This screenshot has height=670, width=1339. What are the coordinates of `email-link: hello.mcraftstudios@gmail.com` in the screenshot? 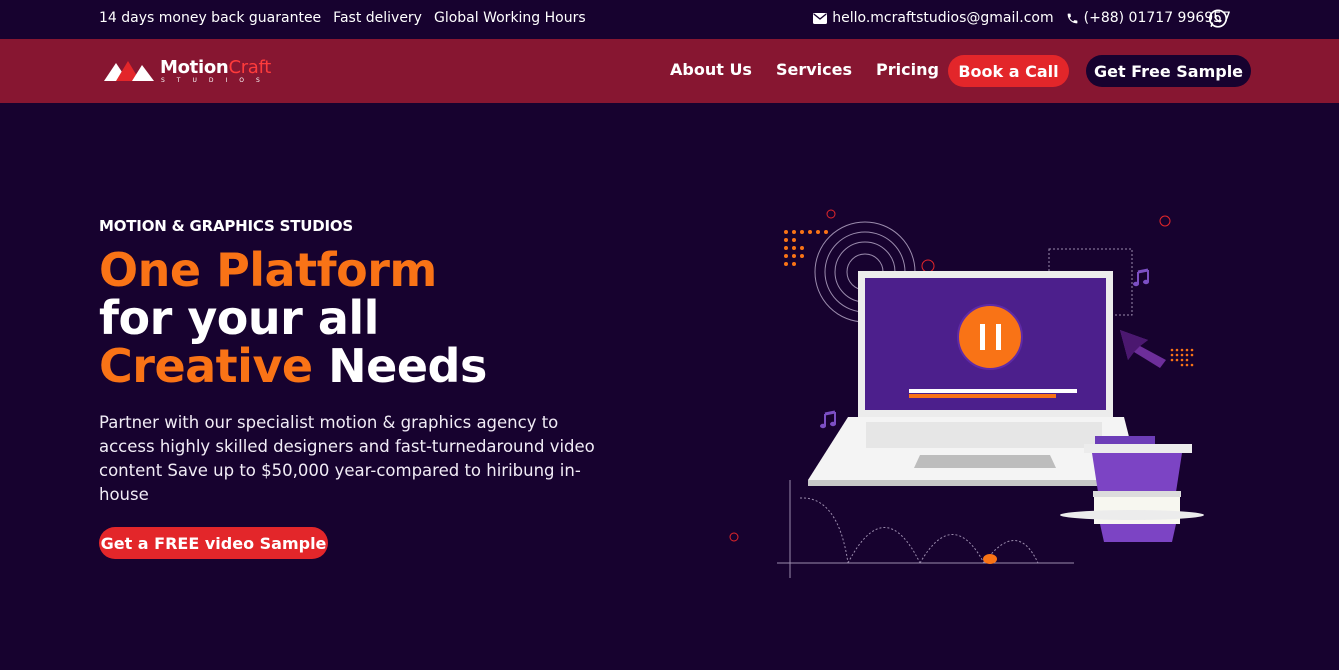 It's located at (933, 18).